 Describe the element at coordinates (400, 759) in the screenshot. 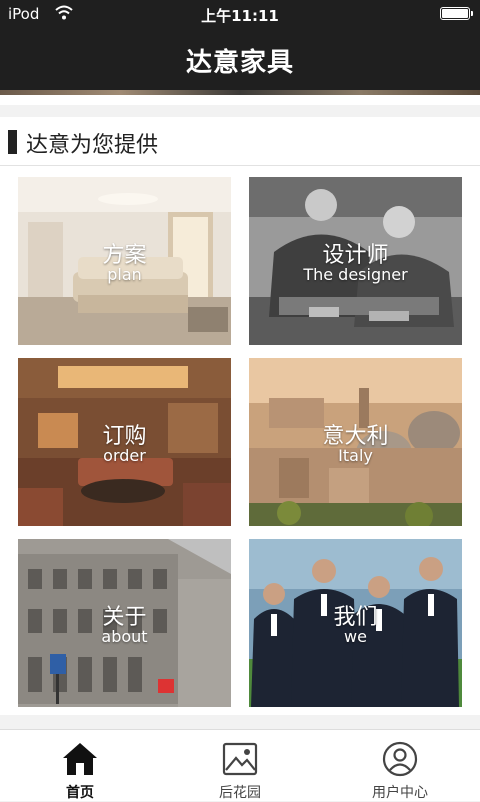

I see `user-icon` at that location.